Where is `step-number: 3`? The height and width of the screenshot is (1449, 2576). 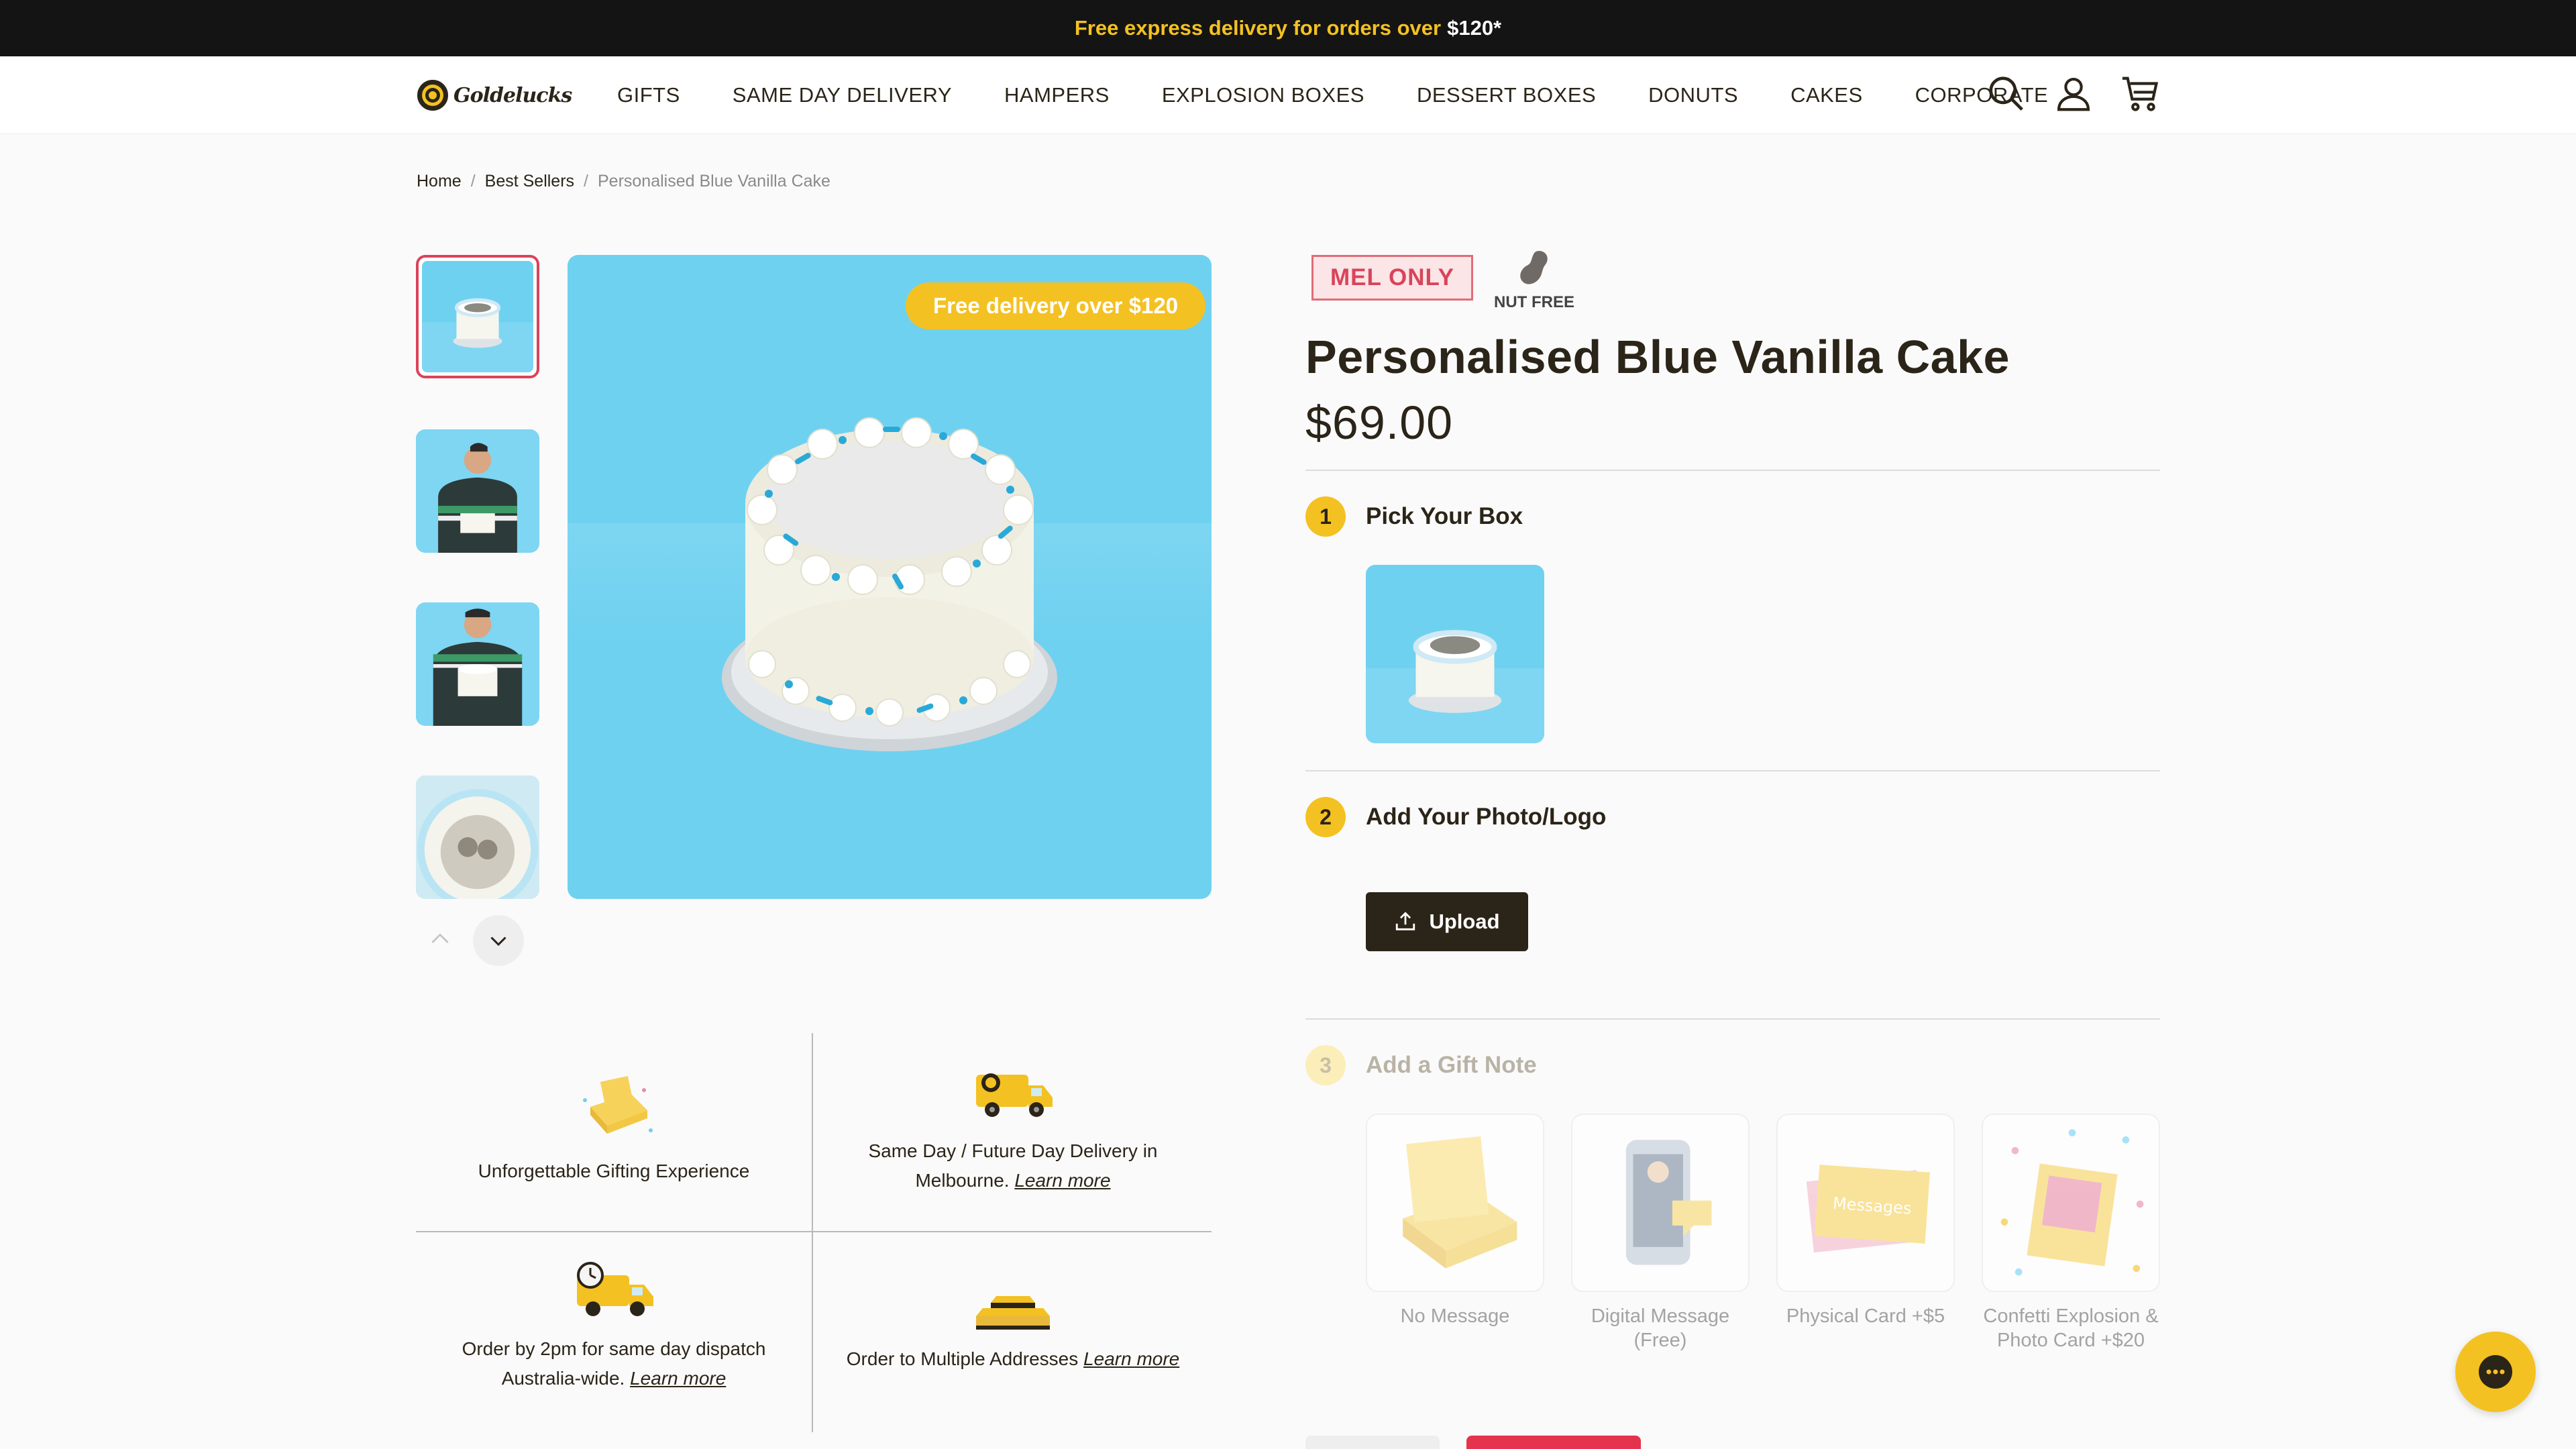 step-number: 3 is located at coordinates (1325, 1065).